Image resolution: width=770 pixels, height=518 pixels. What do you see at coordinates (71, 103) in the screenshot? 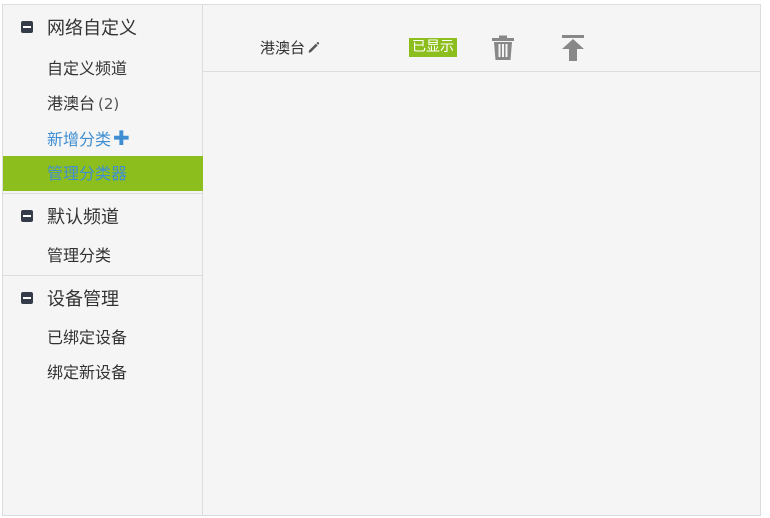
I see `sidebar-item-label: 港澳台` at bounding box center [71, 103].